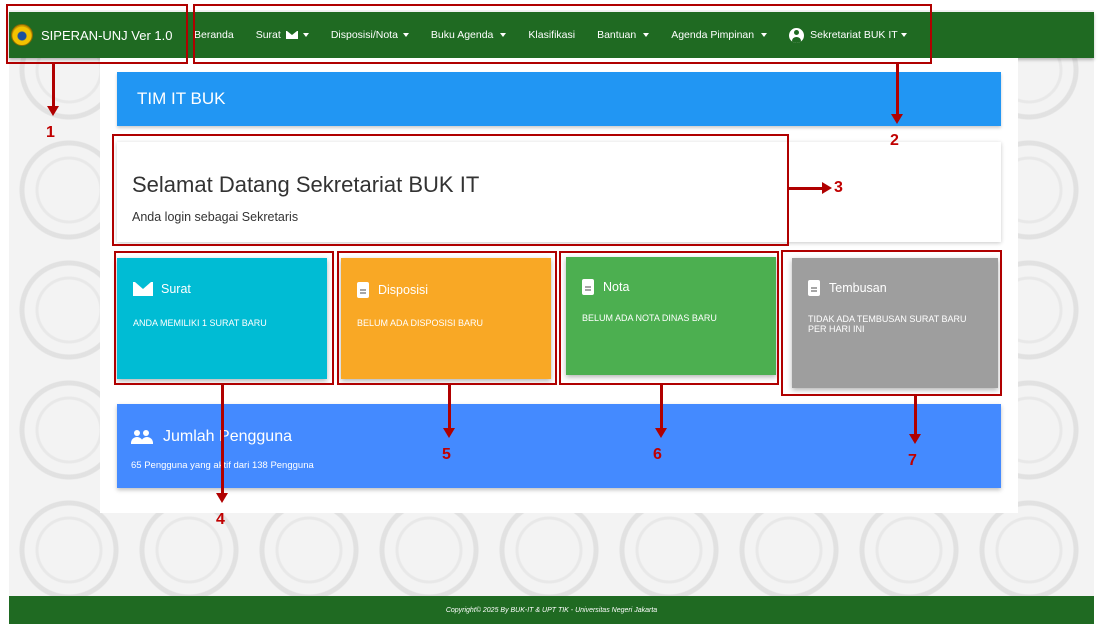 The width and height of the screenshot is (1105, 625). What do you see at coordinates (181, 98) in the screenshot?
I see `page-title: TIM IT BUK` at bounding box center [181, 98].